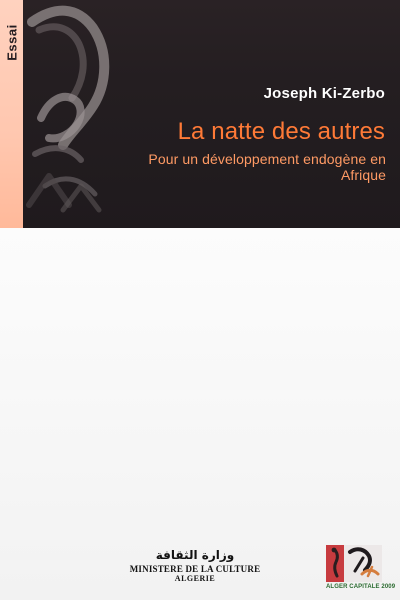 The width and height of the screenshot is (400, 600). I want to click on ministry-arabic-text: وزارة الثقافة, so click(195, 555).